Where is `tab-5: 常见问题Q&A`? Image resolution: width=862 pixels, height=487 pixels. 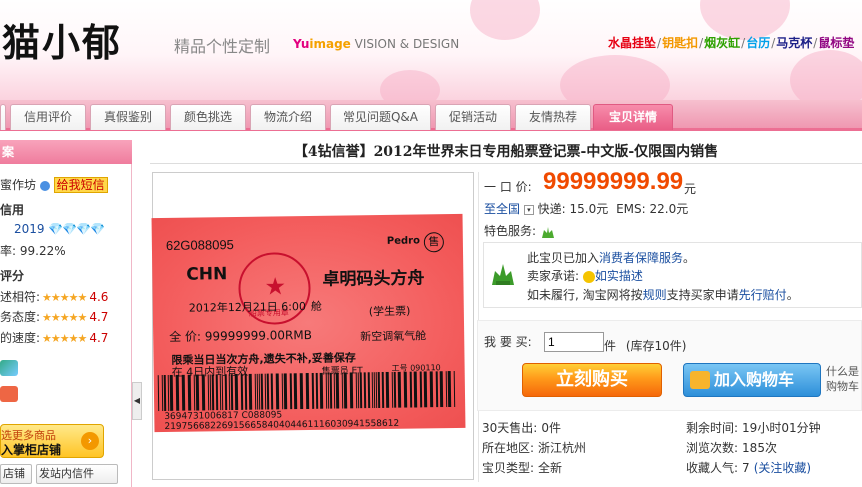 tab-5: 常见问题Q&A is located at coordinates (380, 117).